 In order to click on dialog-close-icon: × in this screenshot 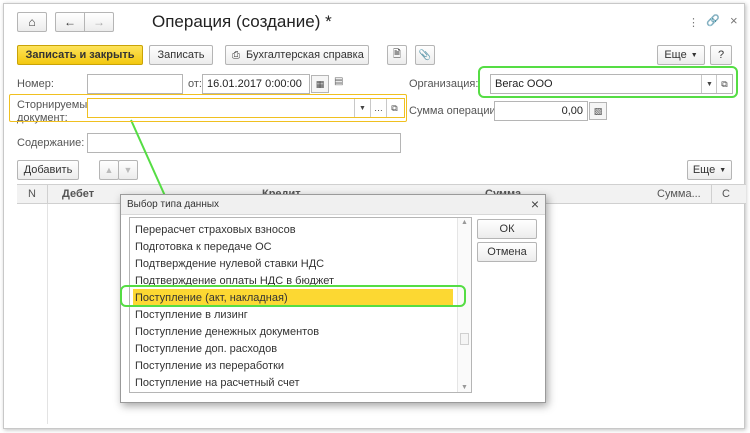, I will do `click(535, 204)`.